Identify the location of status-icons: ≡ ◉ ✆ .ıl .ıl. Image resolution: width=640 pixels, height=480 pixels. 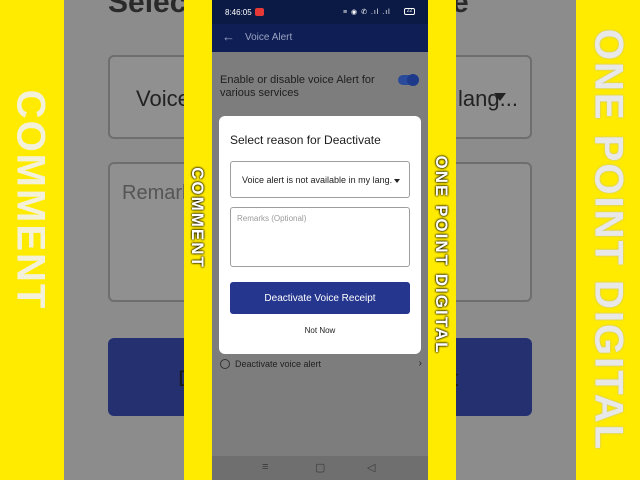
(367, 12).